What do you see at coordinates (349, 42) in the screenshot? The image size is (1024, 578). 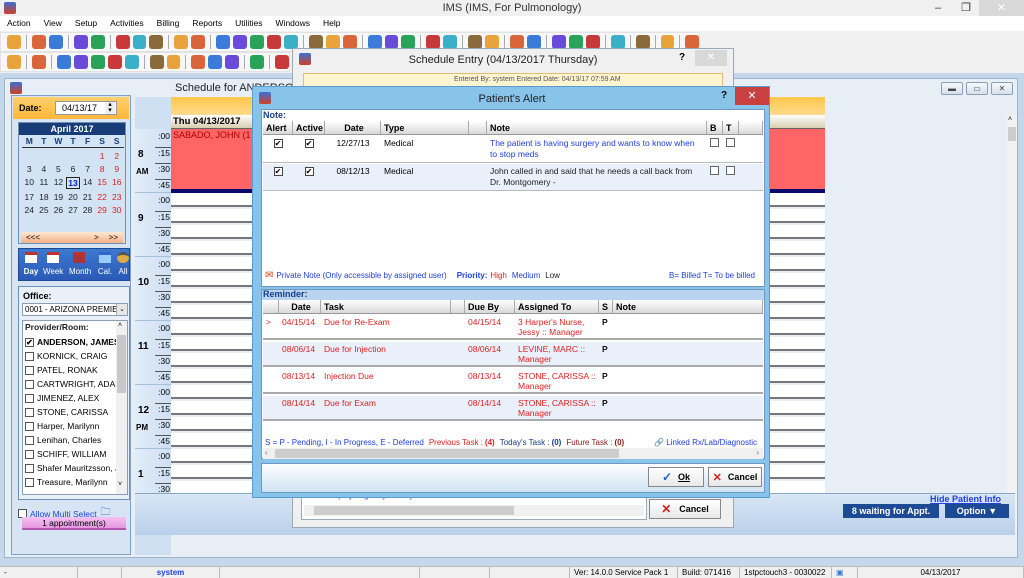 I see `image-icon` at bounding box center [349, 42].